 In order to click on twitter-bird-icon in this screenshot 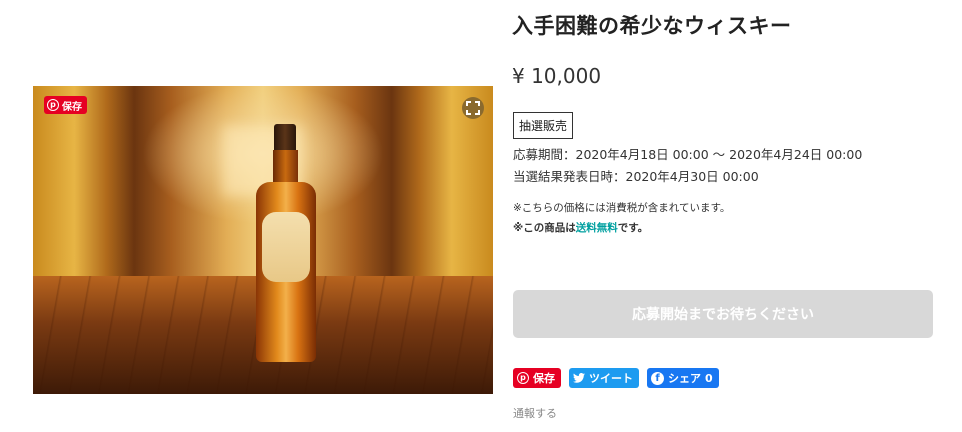, I will do `click(579, 378)`.